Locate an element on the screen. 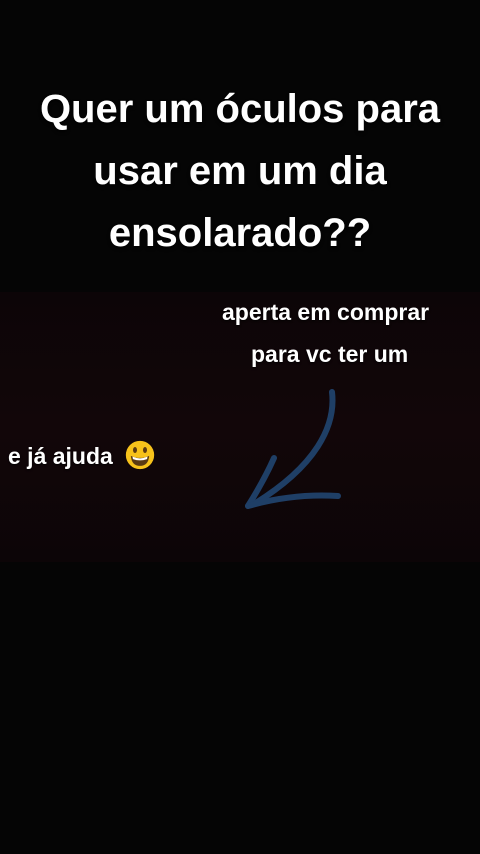 This screenshot has width=480, height=854. headline-line-2: usar em um dia is located at coordinates (240, 171).